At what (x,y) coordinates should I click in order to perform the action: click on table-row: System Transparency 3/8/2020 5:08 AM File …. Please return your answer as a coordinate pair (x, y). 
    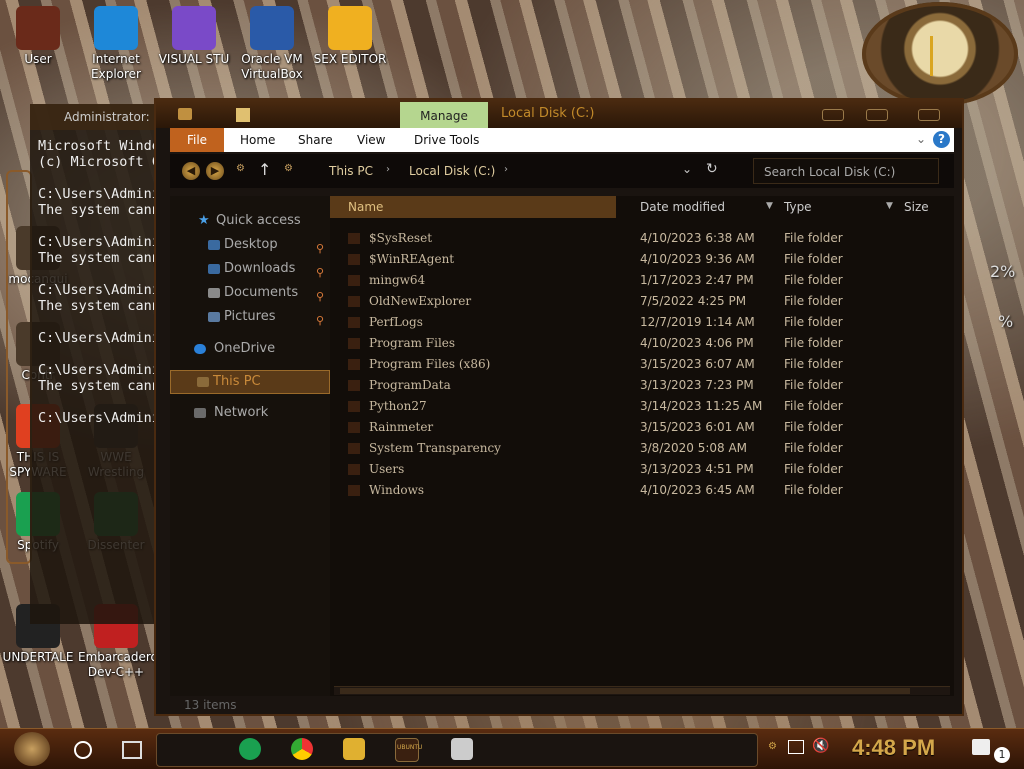
    Looking at the image, I should click on (640, 448).